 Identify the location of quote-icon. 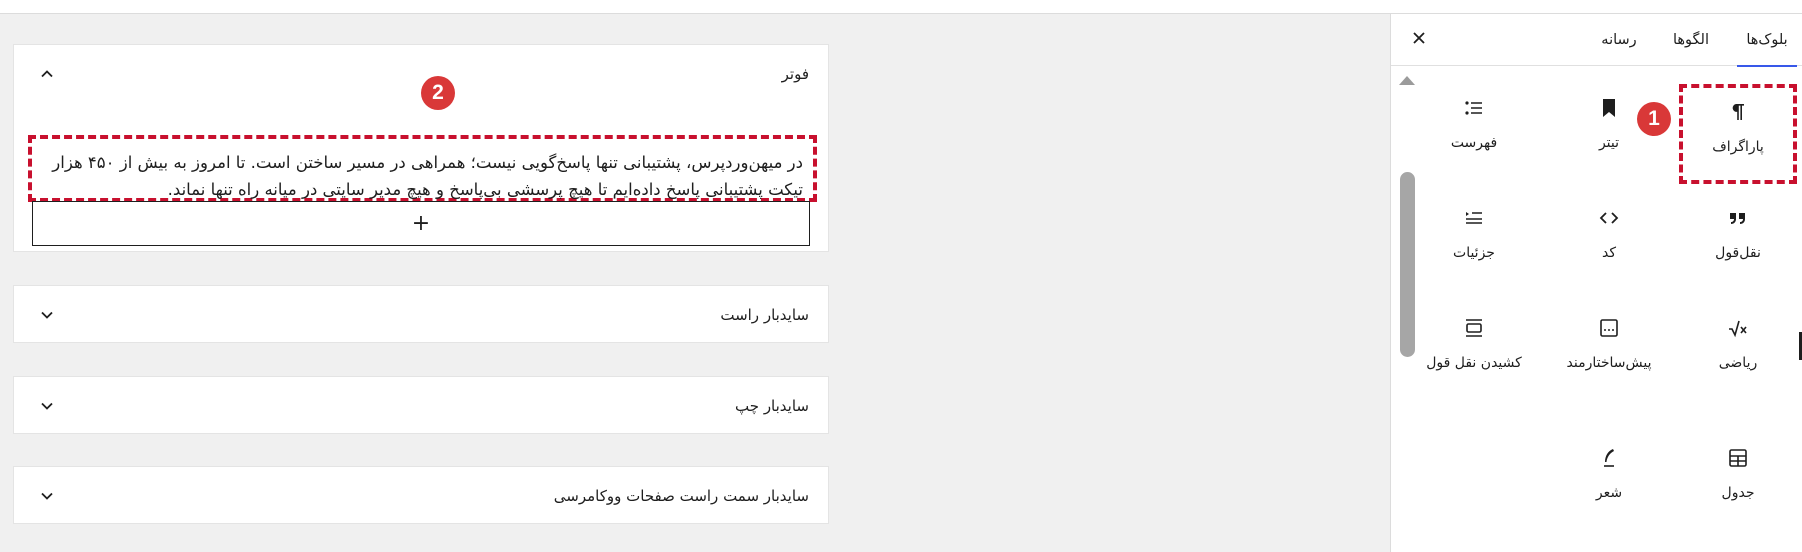
(1738, 218).